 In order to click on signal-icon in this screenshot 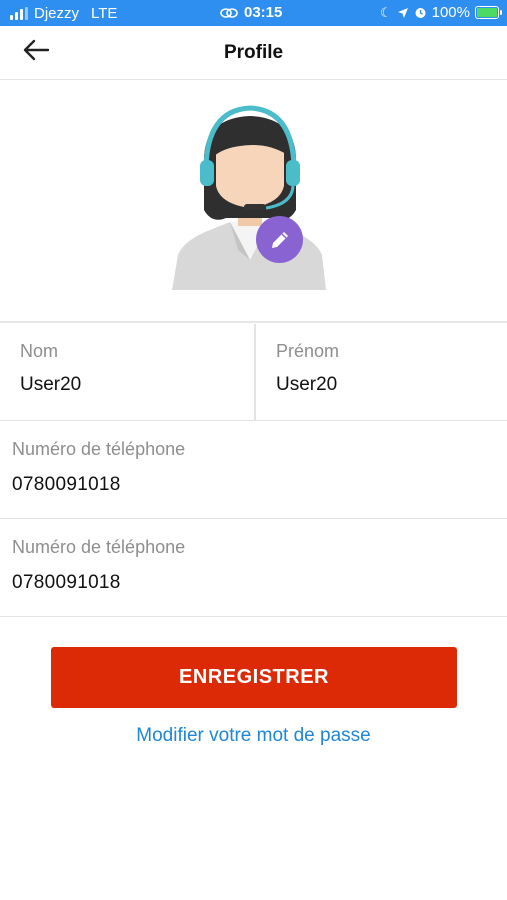, I will do `click(19, 13)`.